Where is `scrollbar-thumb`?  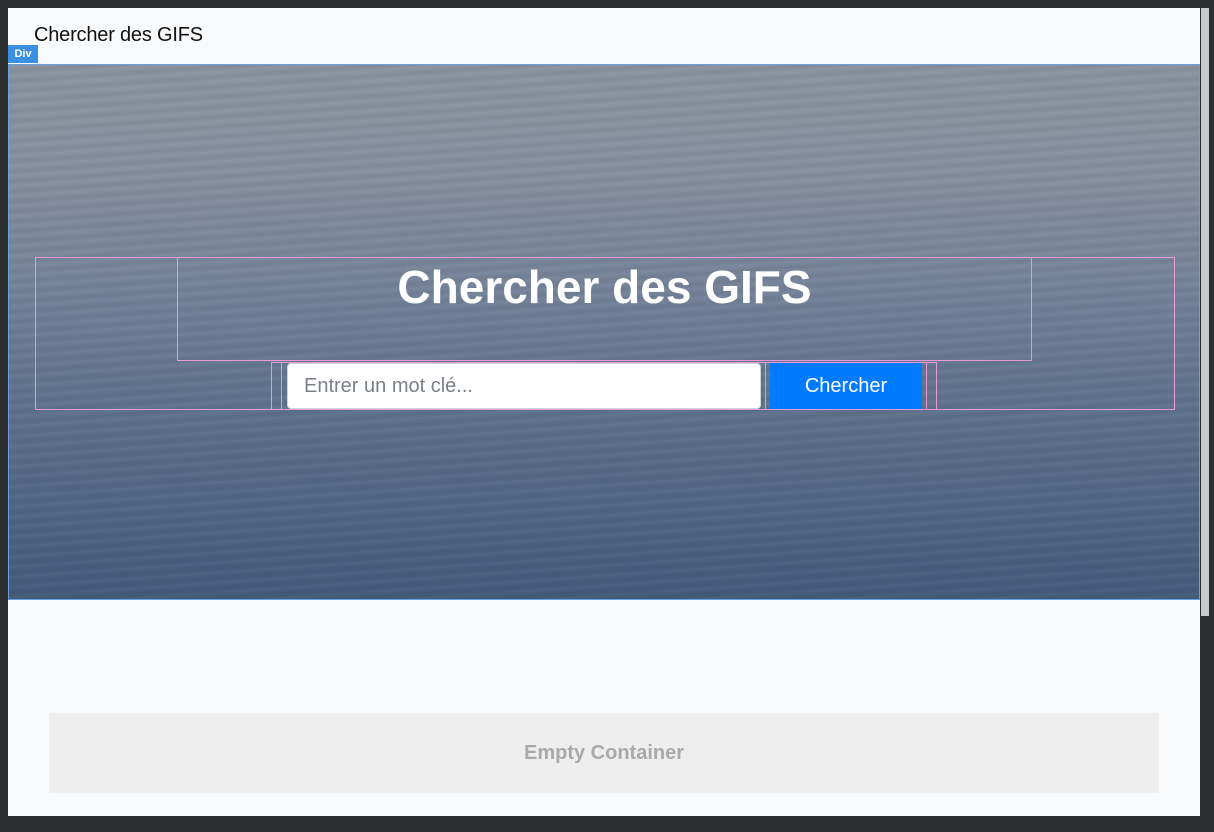 scrollbar-thumb is located at coordinates (1205, 312).